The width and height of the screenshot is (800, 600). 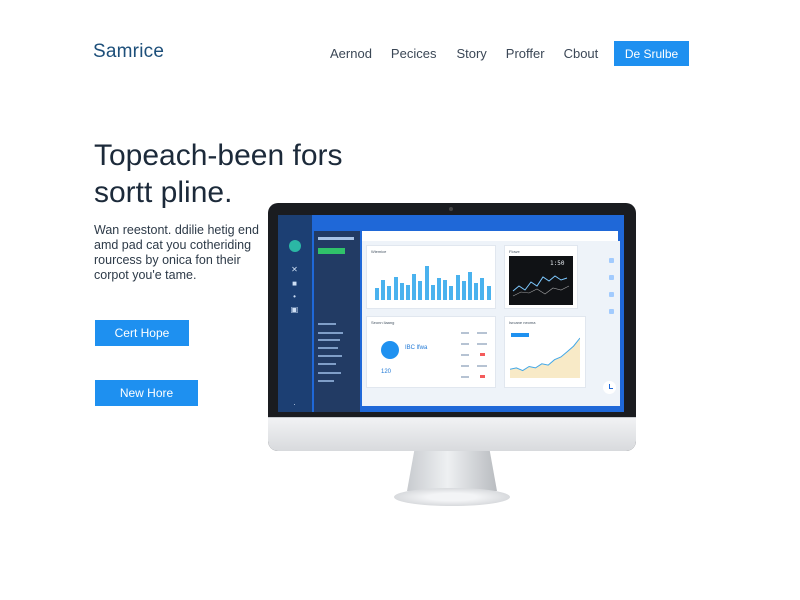 What do you see at coordinates (431, 277) in the screenshot?
I see `bar-chart-card: Wiemice` at bounding box center [431, 277].